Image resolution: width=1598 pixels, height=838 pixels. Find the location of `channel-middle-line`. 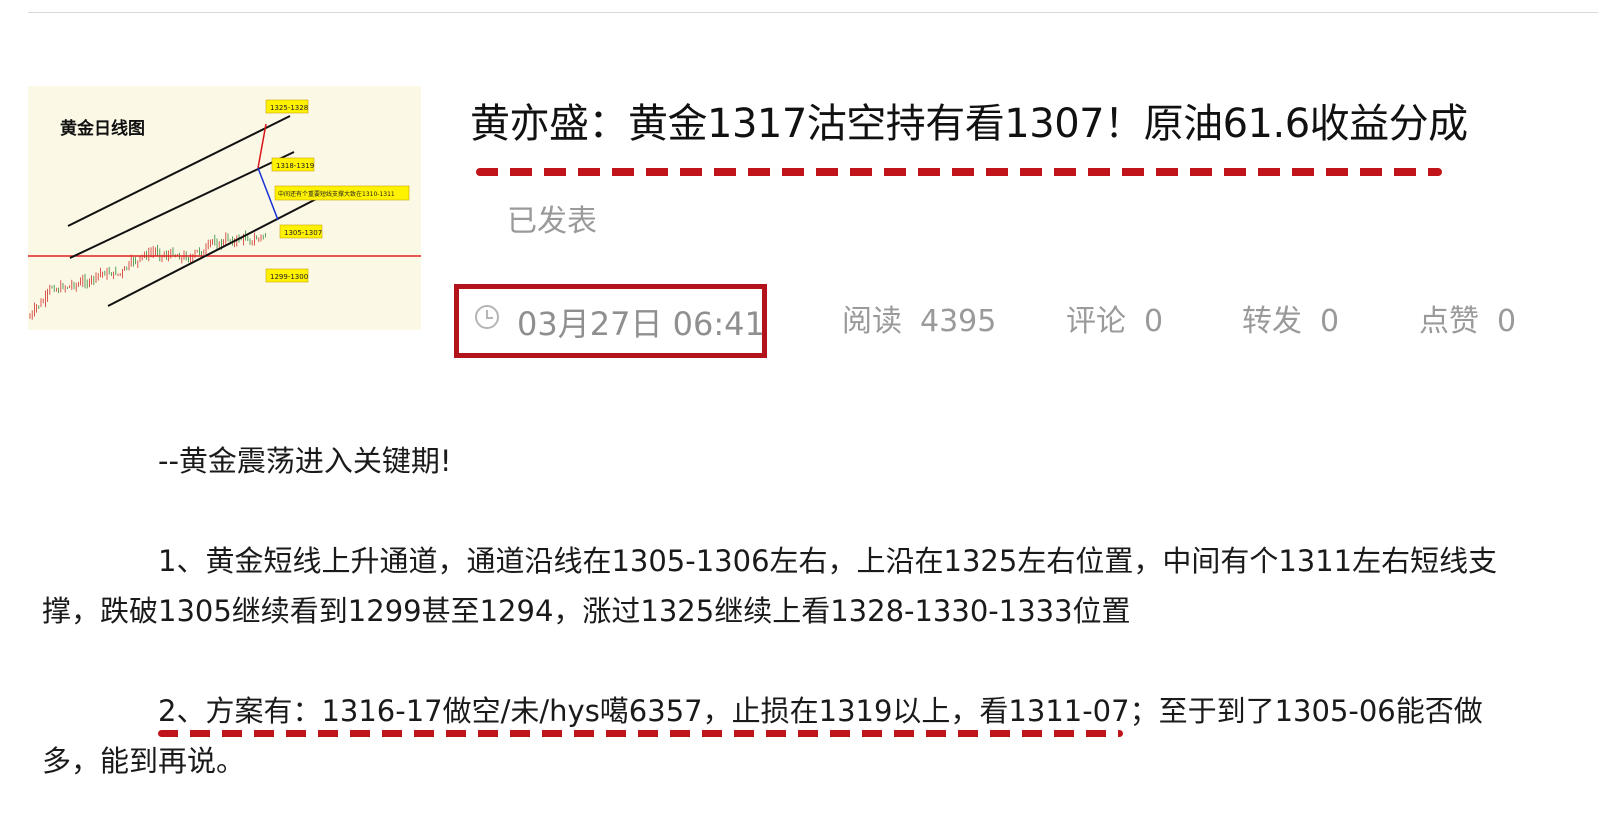

channel-middle-line is located at coordinates (182, 205).